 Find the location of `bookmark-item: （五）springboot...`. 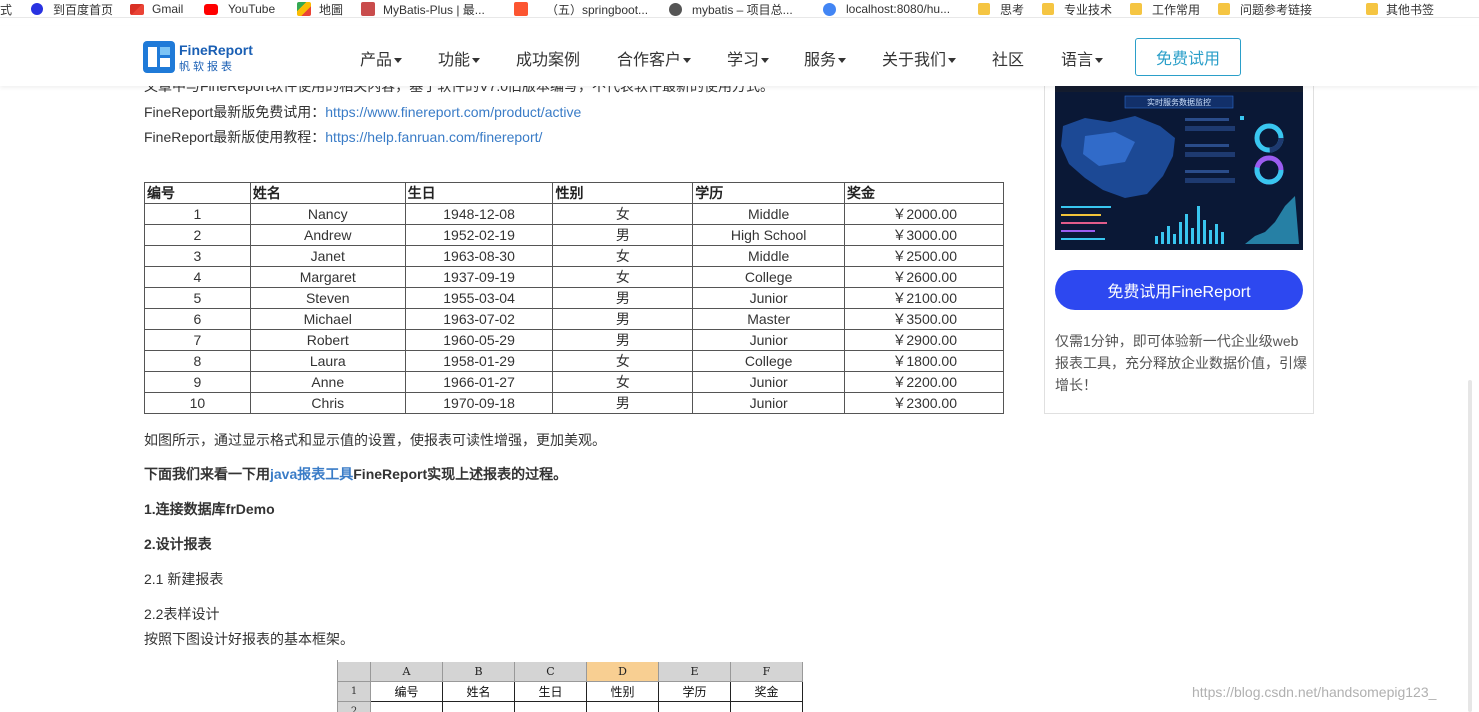

bookmark-item: （五）springboot... is located at coordinates (581, 9).